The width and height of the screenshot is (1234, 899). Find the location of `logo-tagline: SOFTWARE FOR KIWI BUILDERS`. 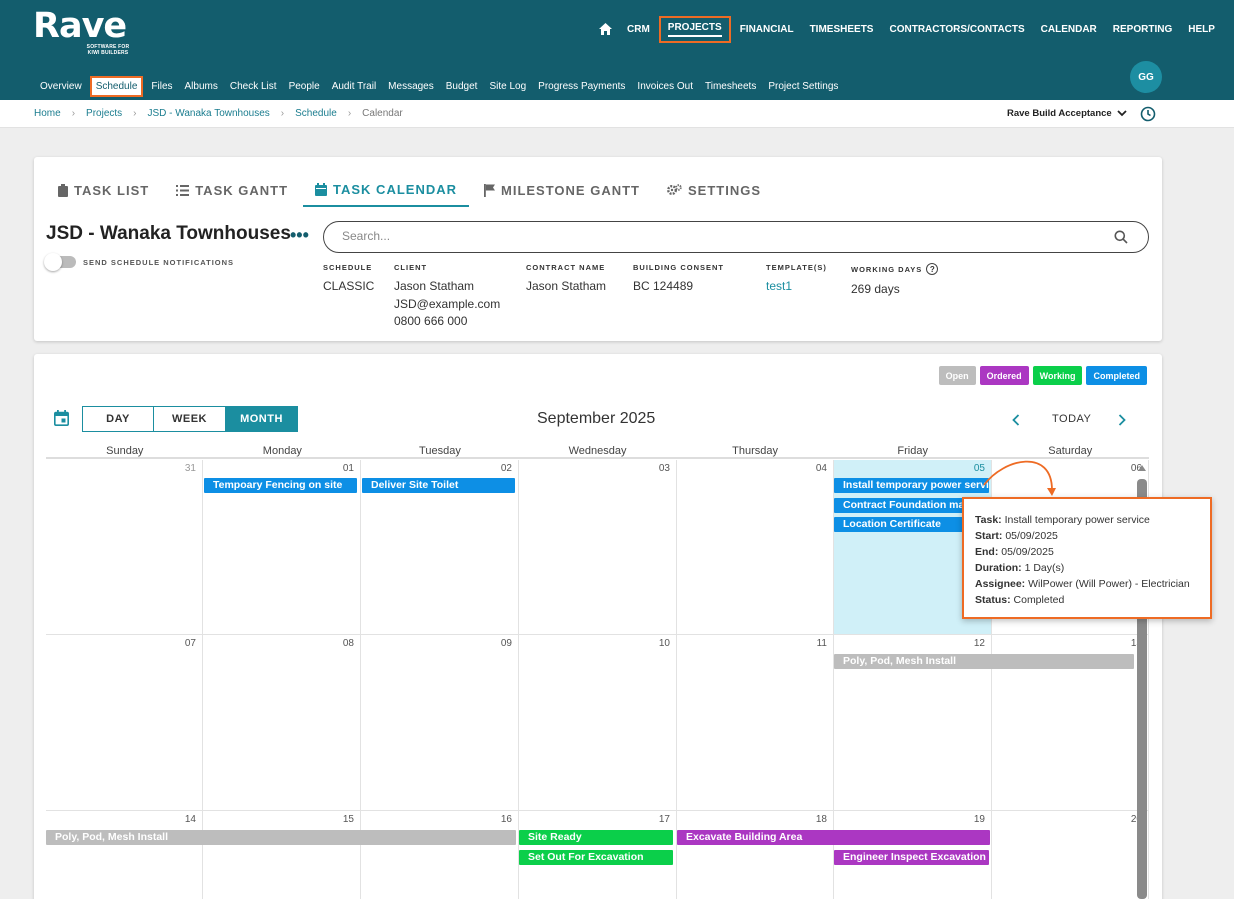

logo-tagline: SOFTWARE FOR KIWI BUILDERS is located at coordinates (108, 50).